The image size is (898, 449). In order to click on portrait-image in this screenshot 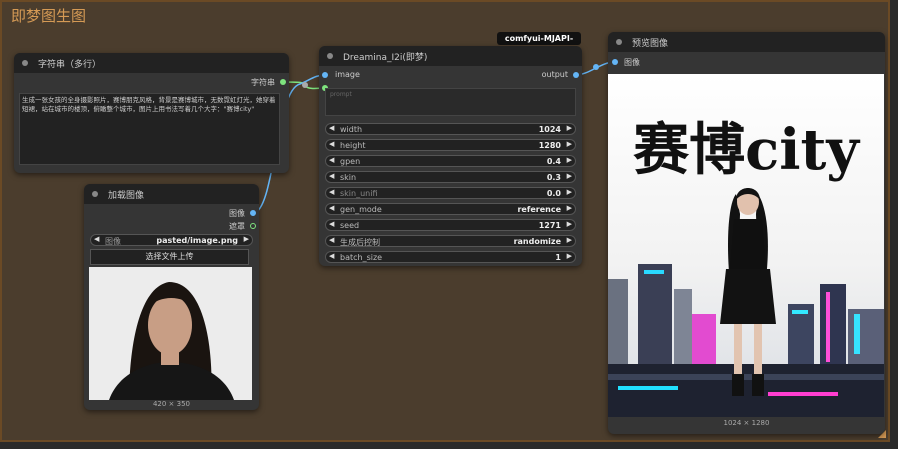, I will do `click(170, 333)`.